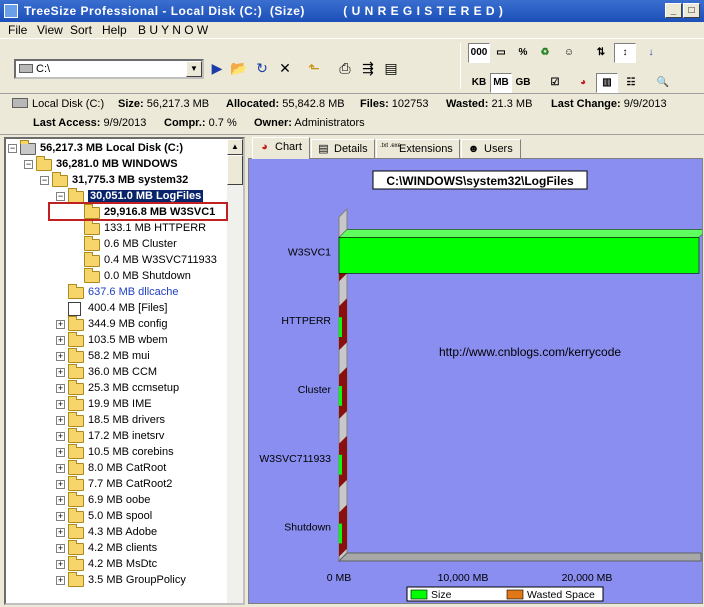 The image size is (704, 607). What do you see at coordinates (345, 68) in the screenshot?
I see `print-icon: ⎙` at bounding box center [345, 68].